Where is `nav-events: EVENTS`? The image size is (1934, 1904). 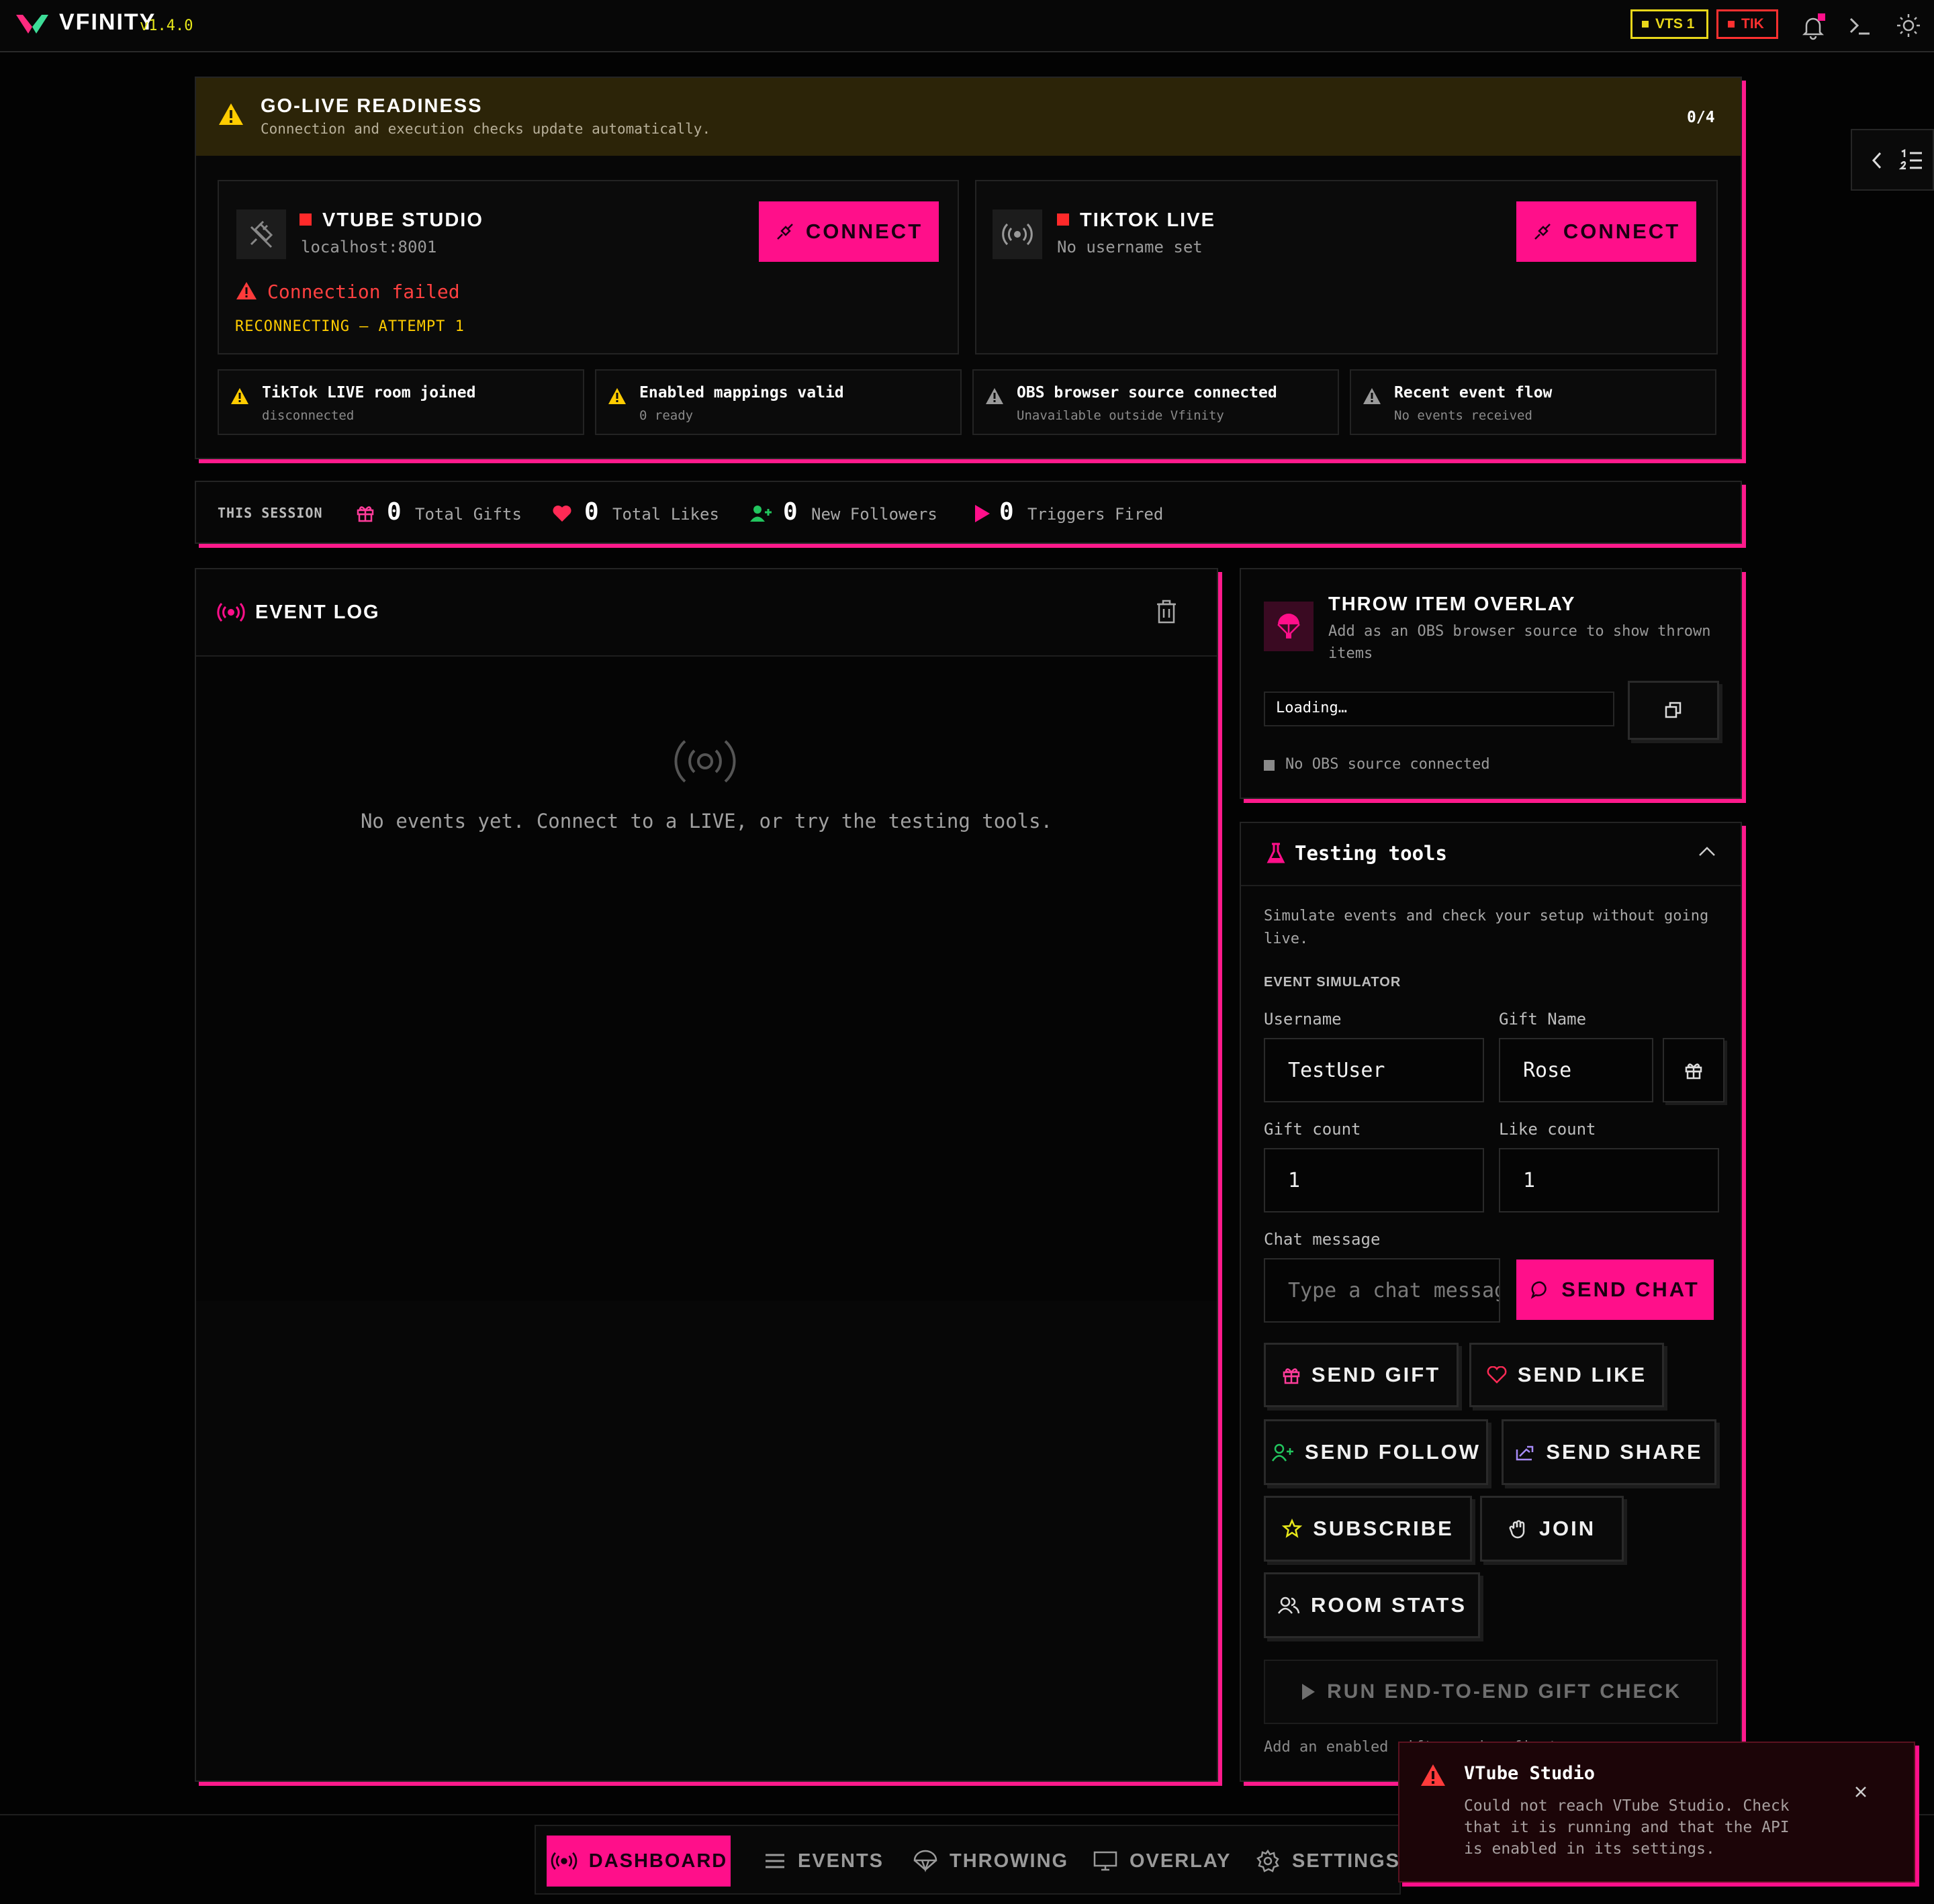 nav-events: EVENTS is located at coordinates (824, 1861).